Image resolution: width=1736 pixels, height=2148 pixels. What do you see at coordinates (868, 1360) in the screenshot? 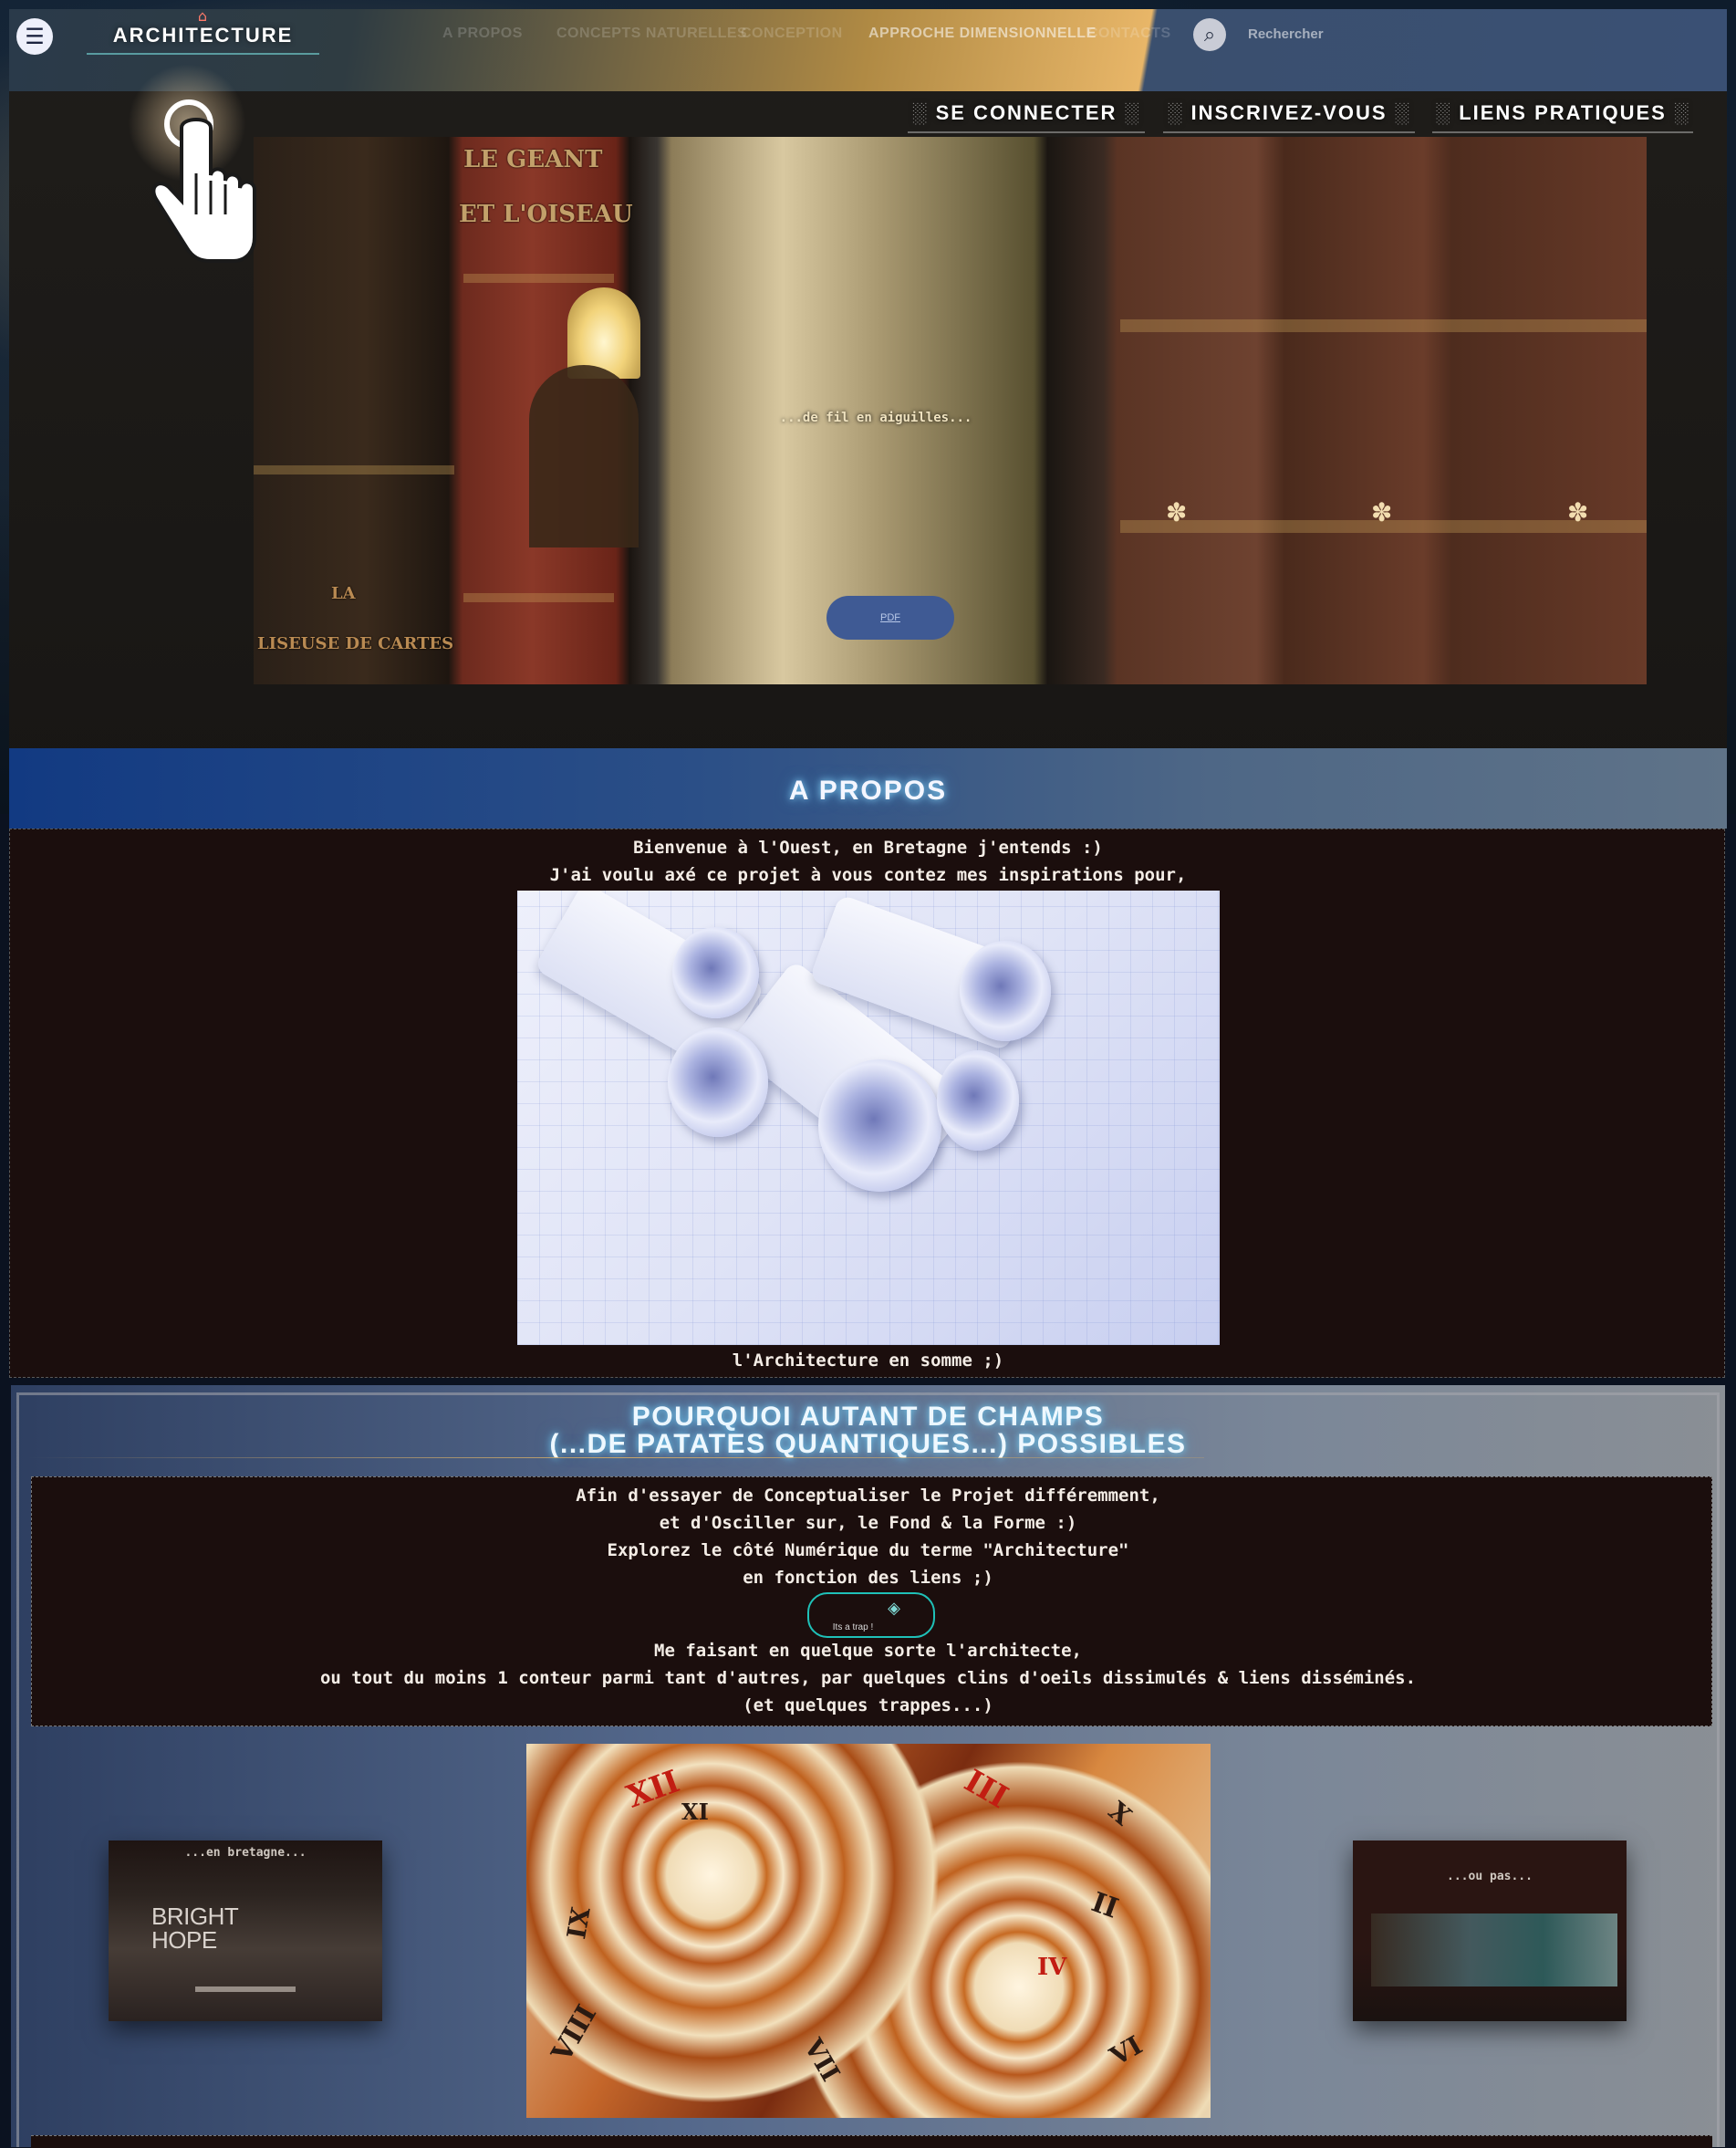
I see `blueprint-caption: l'Architecture en somme ;)` at bounding box center [868, 1360].